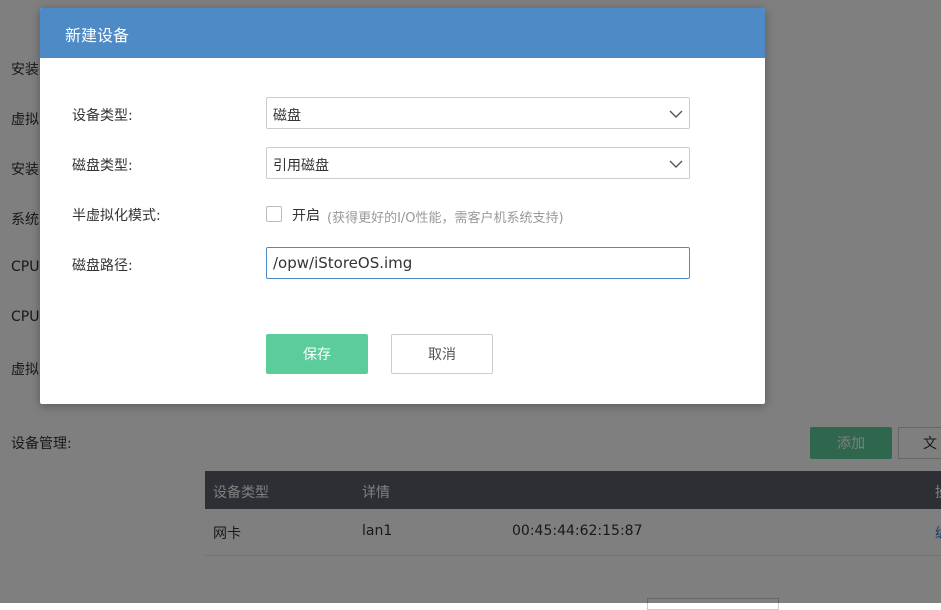 The height and width of the screenshot is (610, 941). Describe the element at coordinates (274, 214) in the screenshot. I see `paravirt-checkbox` at that location.